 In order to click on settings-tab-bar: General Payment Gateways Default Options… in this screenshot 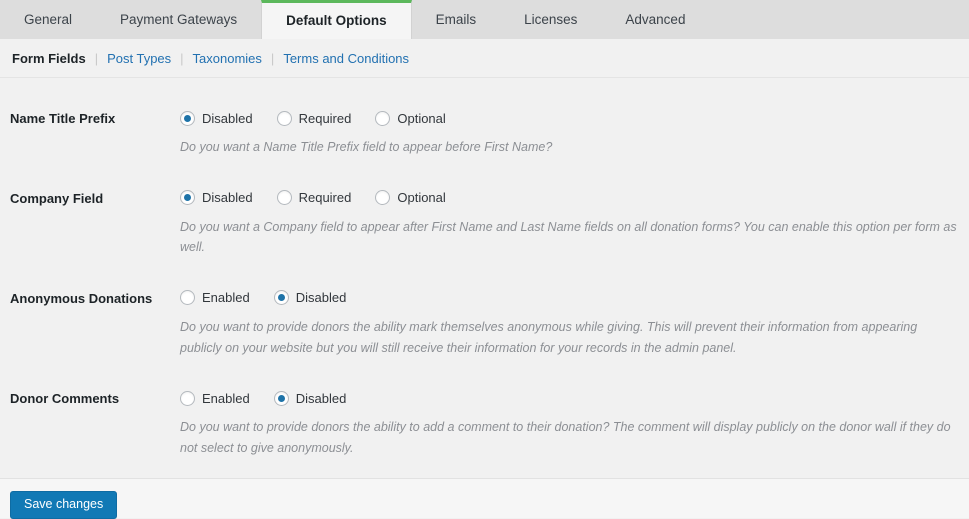, I will do `click(484, 19)`.